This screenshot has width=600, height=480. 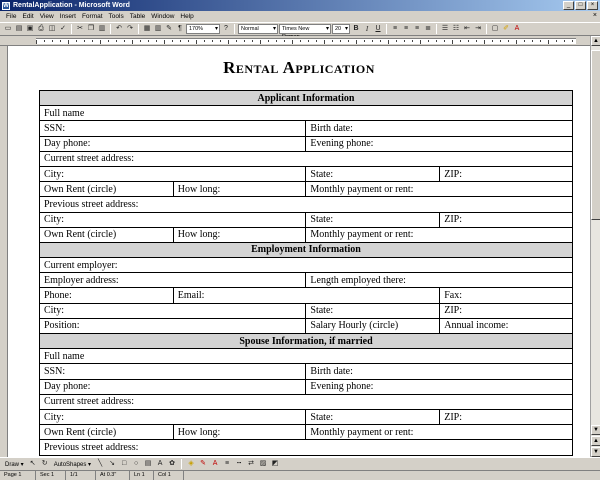 I want to click on show-hide-icon: ¶, so click(x=180, y=29).